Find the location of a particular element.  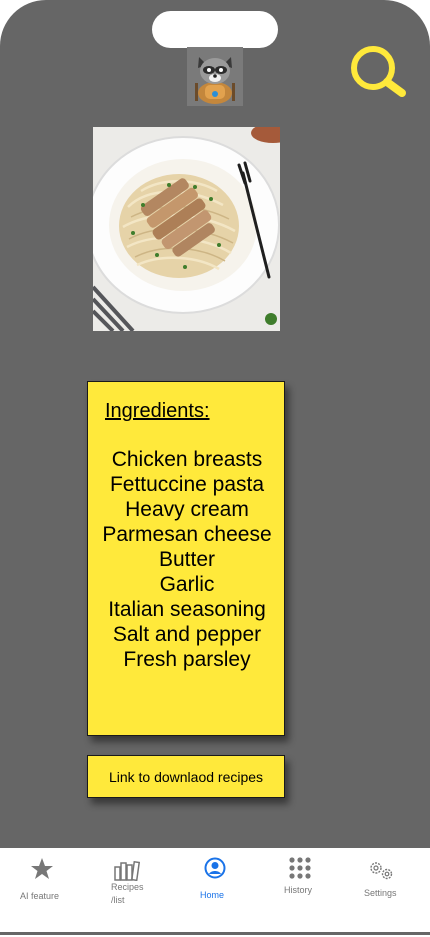

list-item: Salt and pepper is located at coordinates (187, 634).